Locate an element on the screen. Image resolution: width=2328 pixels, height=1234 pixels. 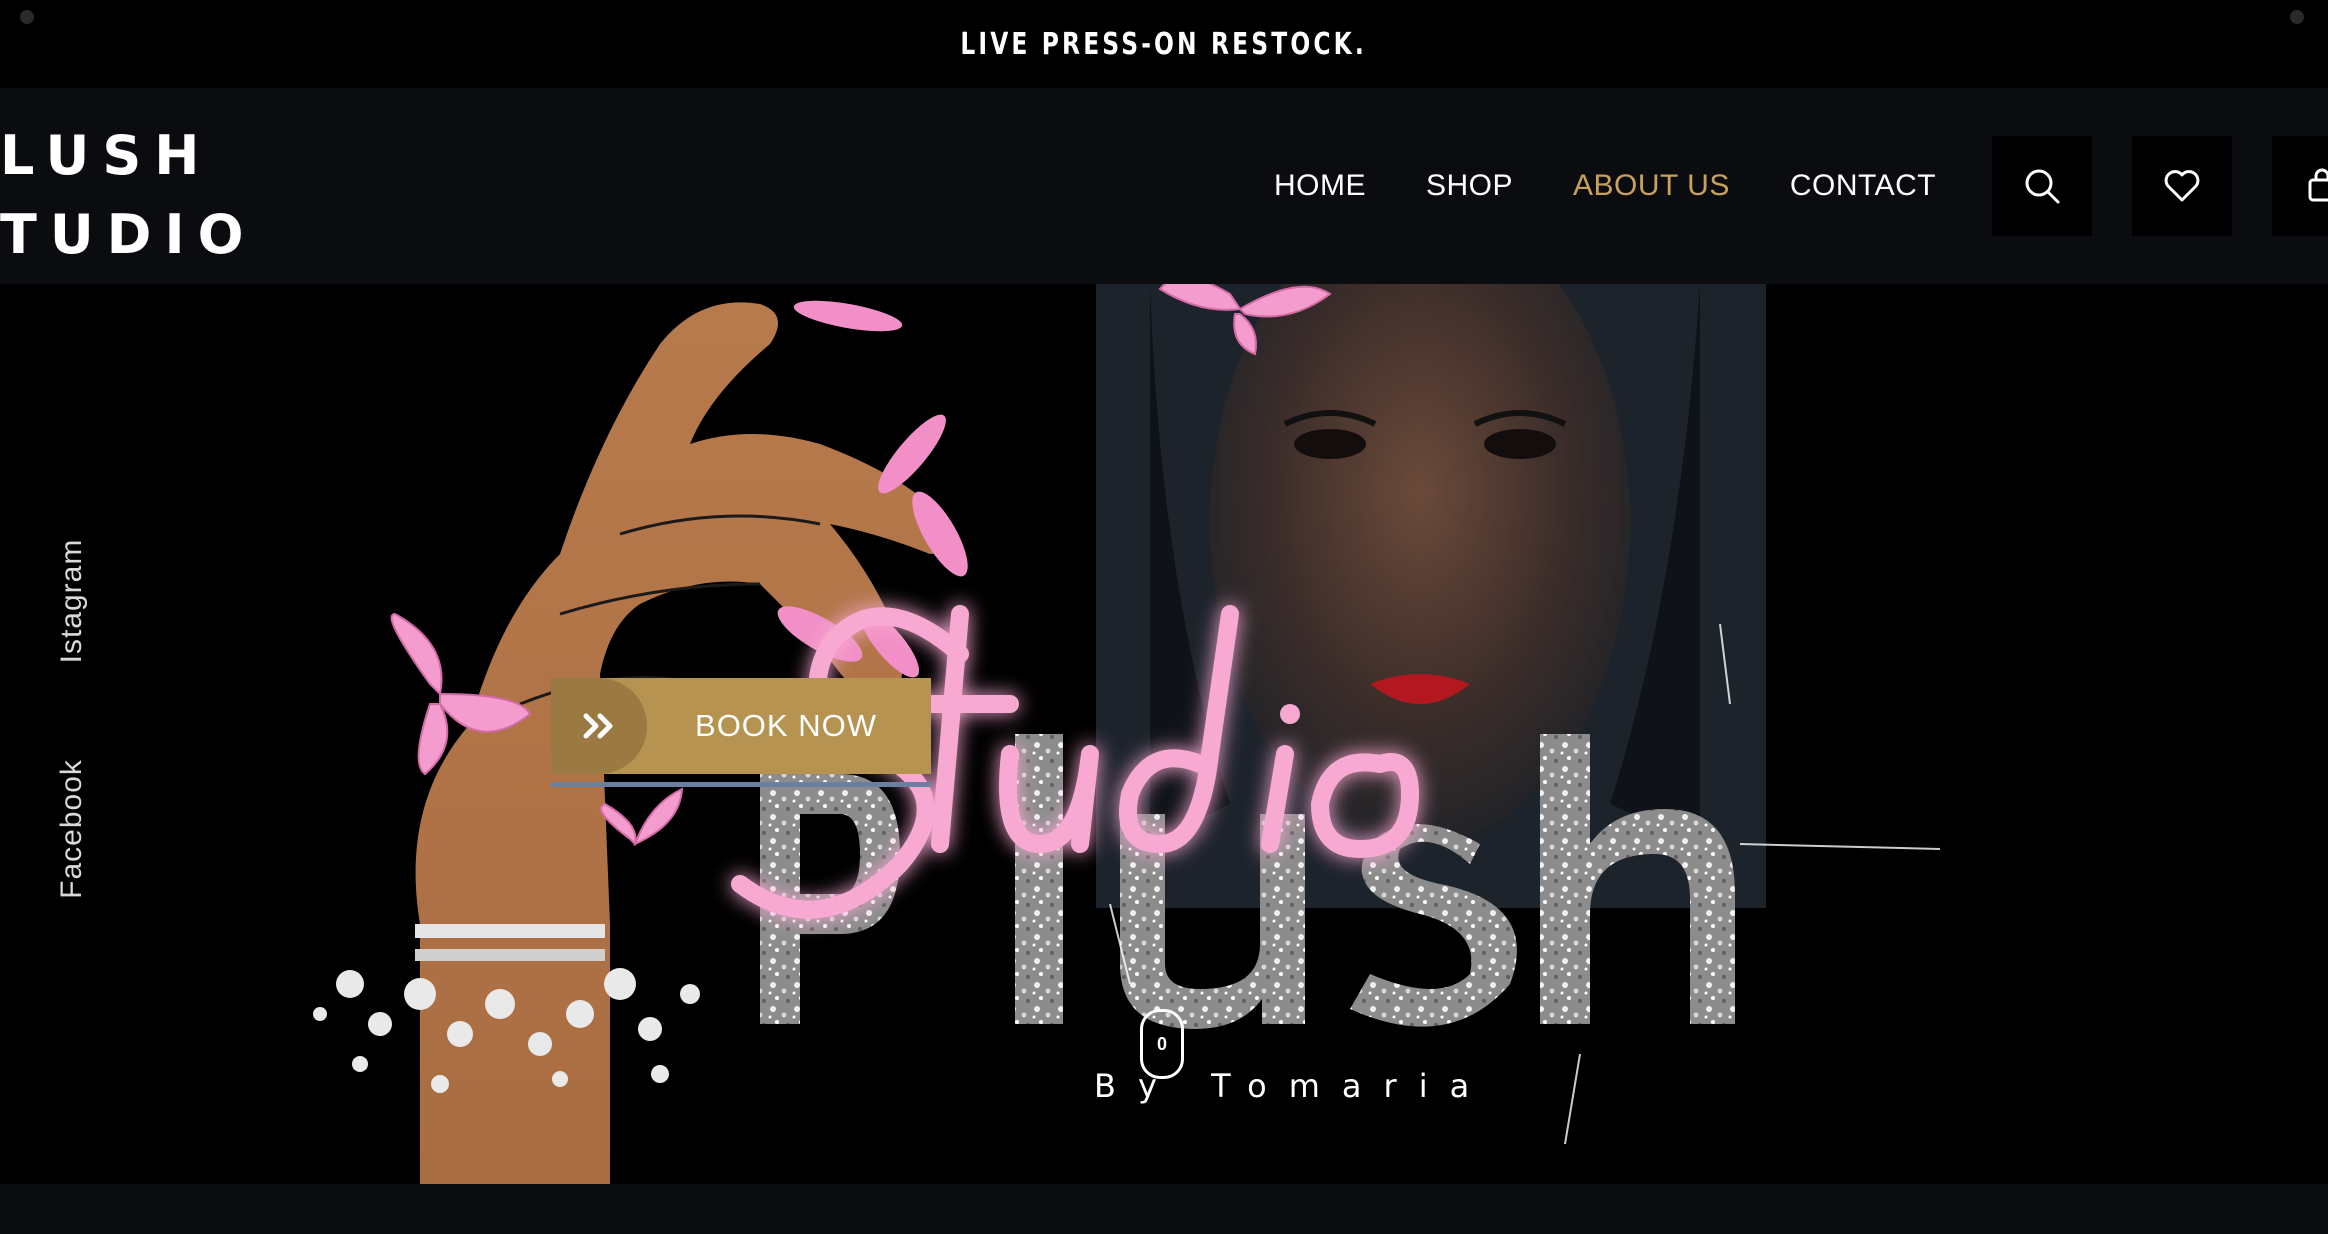
announcement-bar: LIVE PRESS-ON RESTOCK. is located at coordinates (1164, 44).